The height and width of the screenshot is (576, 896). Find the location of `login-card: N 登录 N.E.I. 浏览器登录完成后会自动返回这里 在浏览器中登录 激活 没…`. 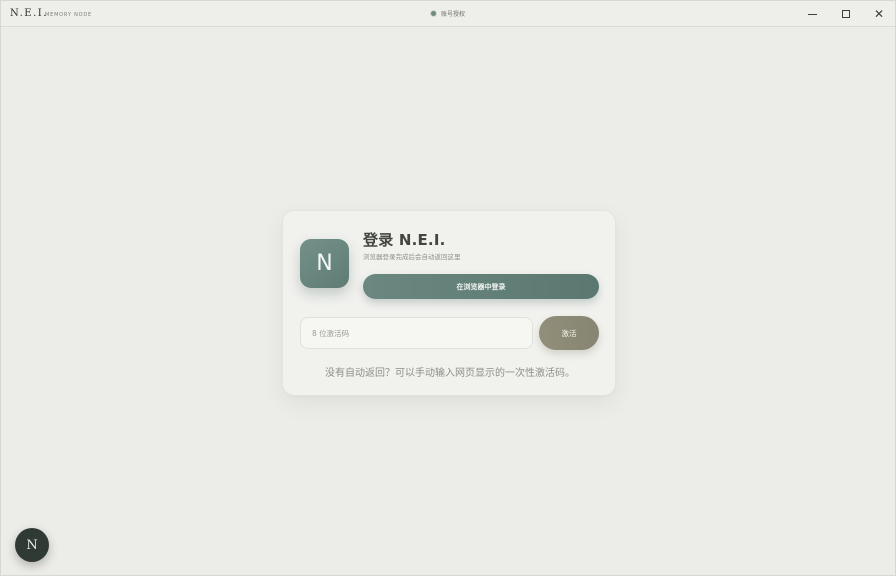

login-card: N 登录 N.E.I. 浏览器登录完成后会自动返回这里 在浏览器中登录 激活 没… is located at coordinates (449, 303).